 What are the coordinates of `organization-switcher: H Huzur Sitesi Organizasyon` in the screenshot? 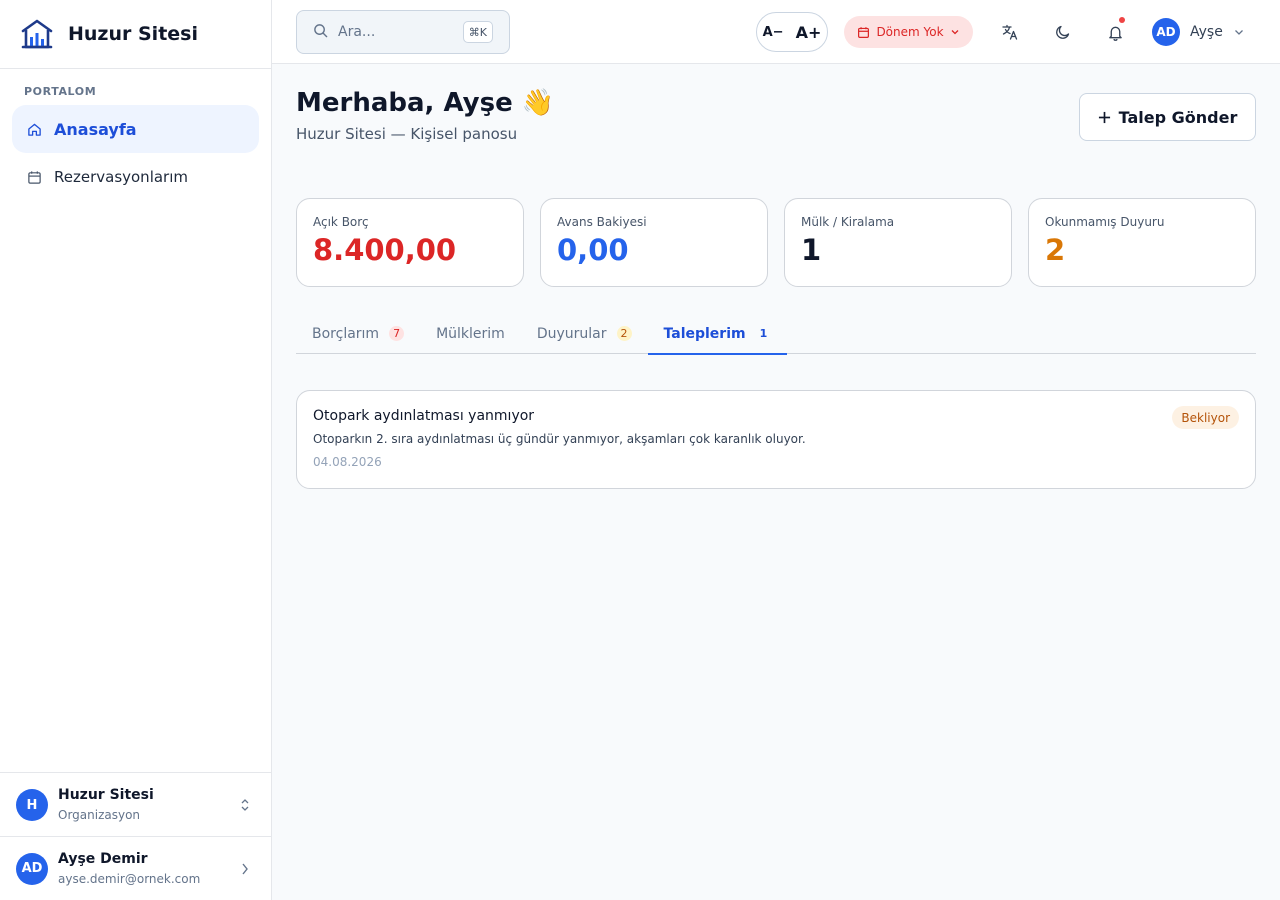 It's located at (135, 804).